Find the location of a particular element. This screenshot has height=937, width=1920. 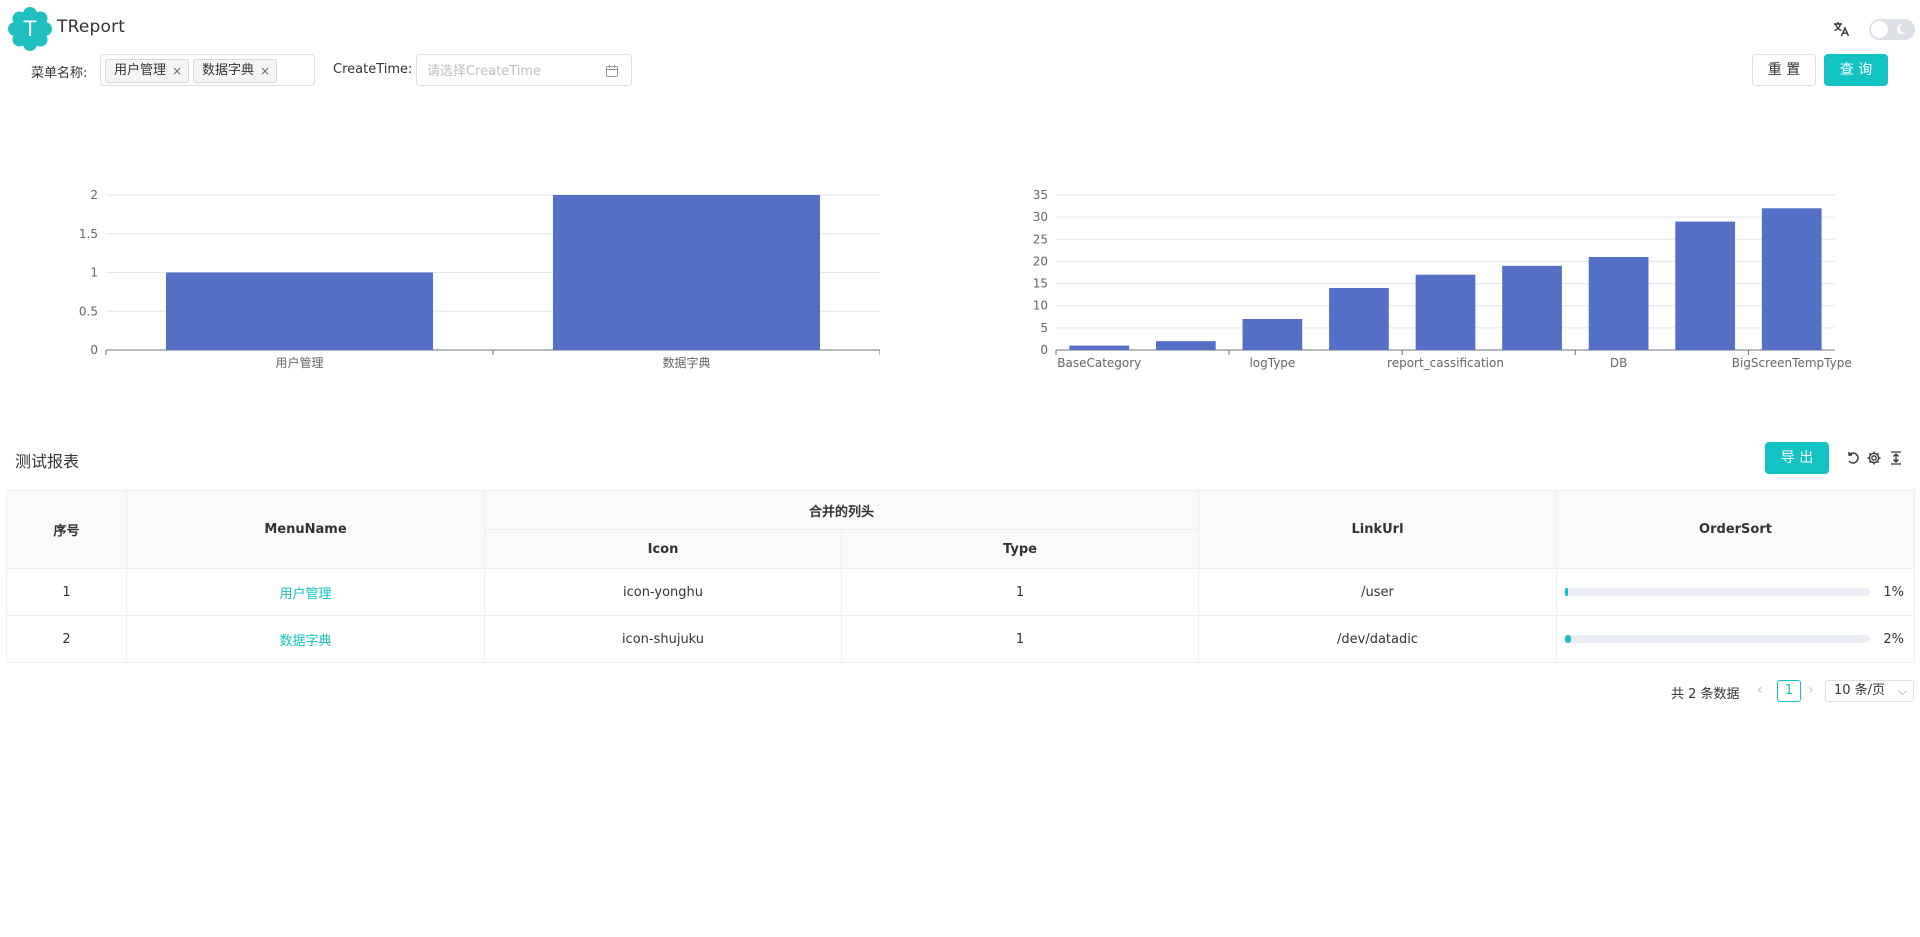

app-logo: T is located at coordinates (30, 29).